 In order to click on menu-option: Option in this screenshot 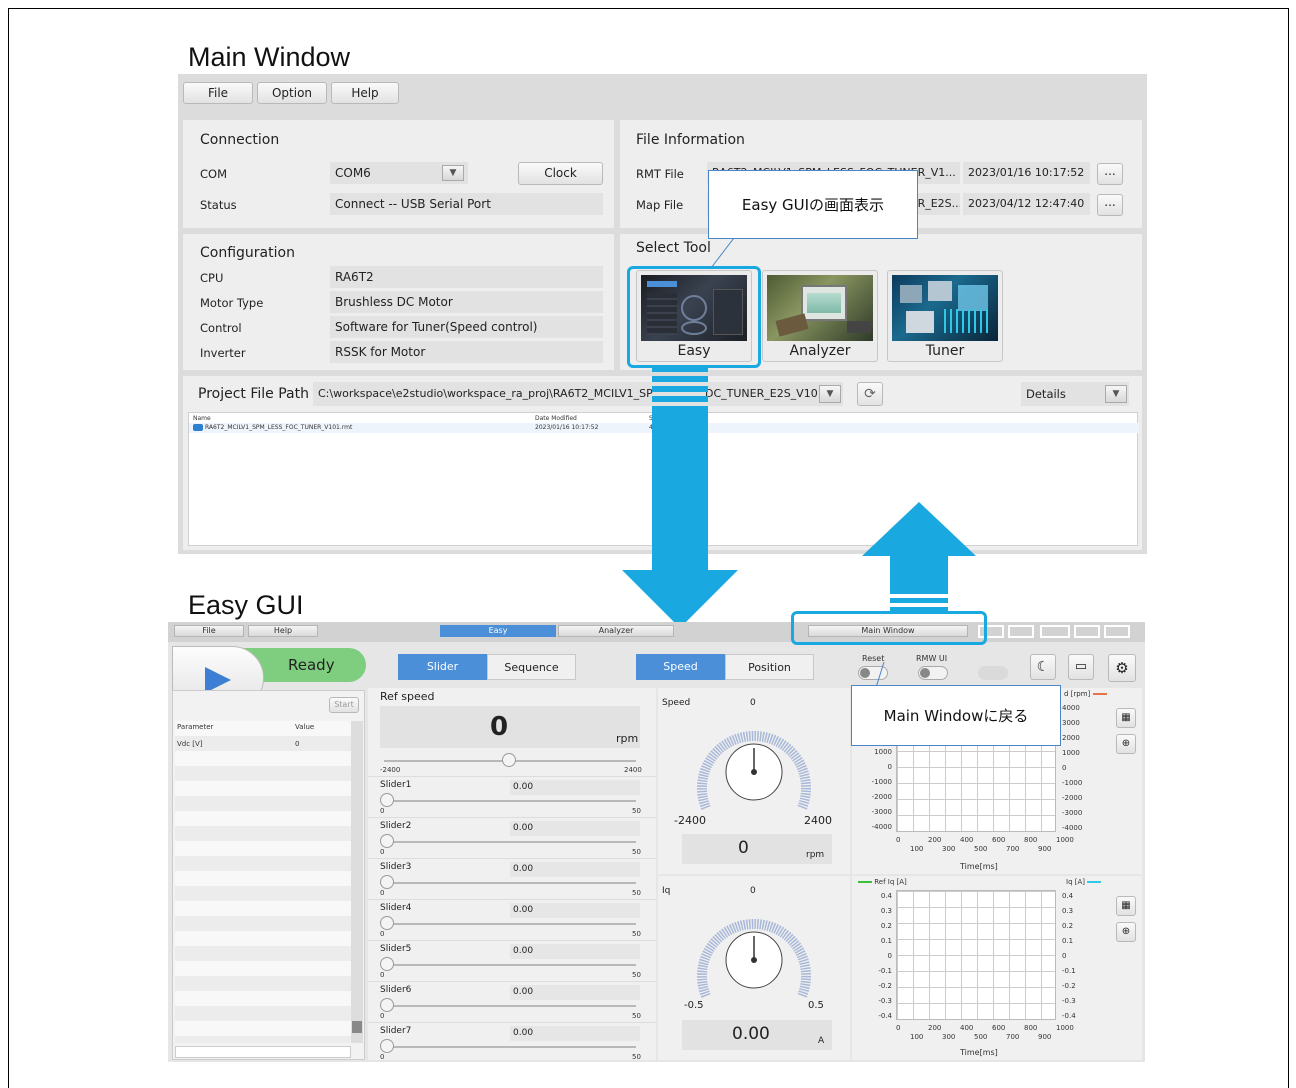, I will do `click(292, 93)`.